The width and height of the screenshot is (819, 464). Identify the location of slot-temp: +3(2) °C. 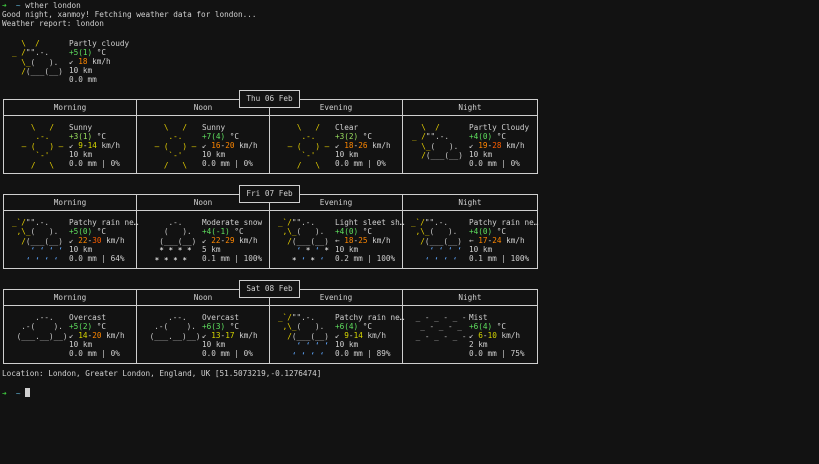
(354, 136).